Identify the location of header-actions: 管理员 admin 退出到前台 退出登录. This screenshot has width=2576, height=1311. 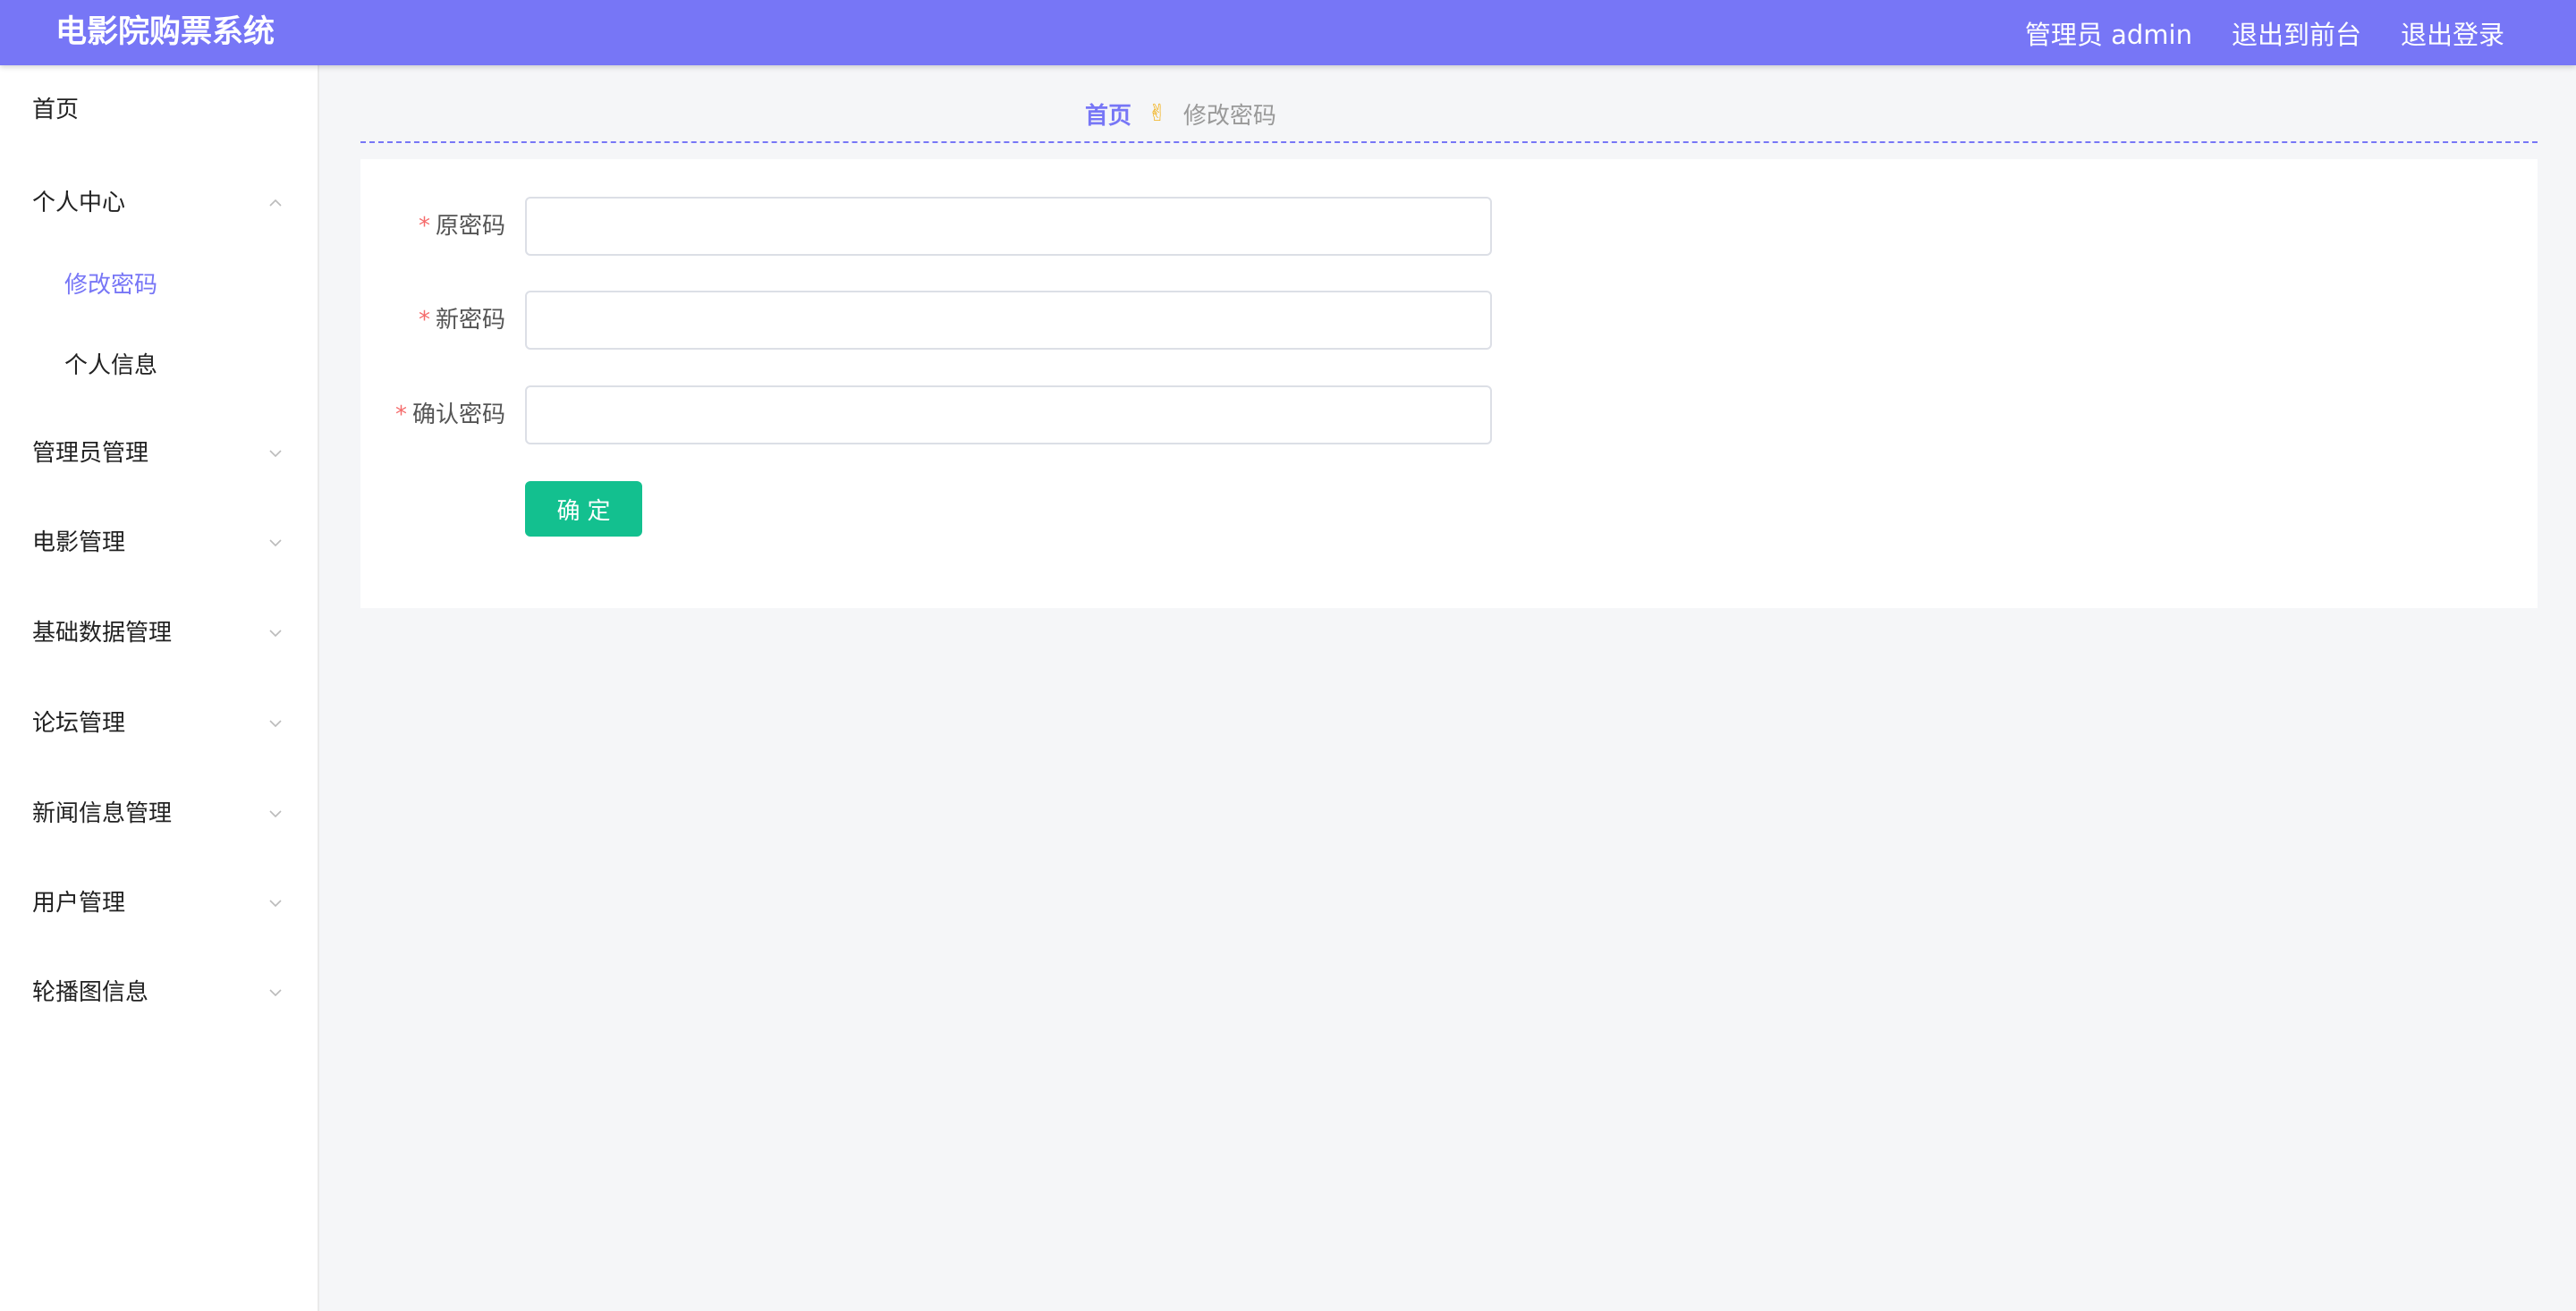
(2264, 32).